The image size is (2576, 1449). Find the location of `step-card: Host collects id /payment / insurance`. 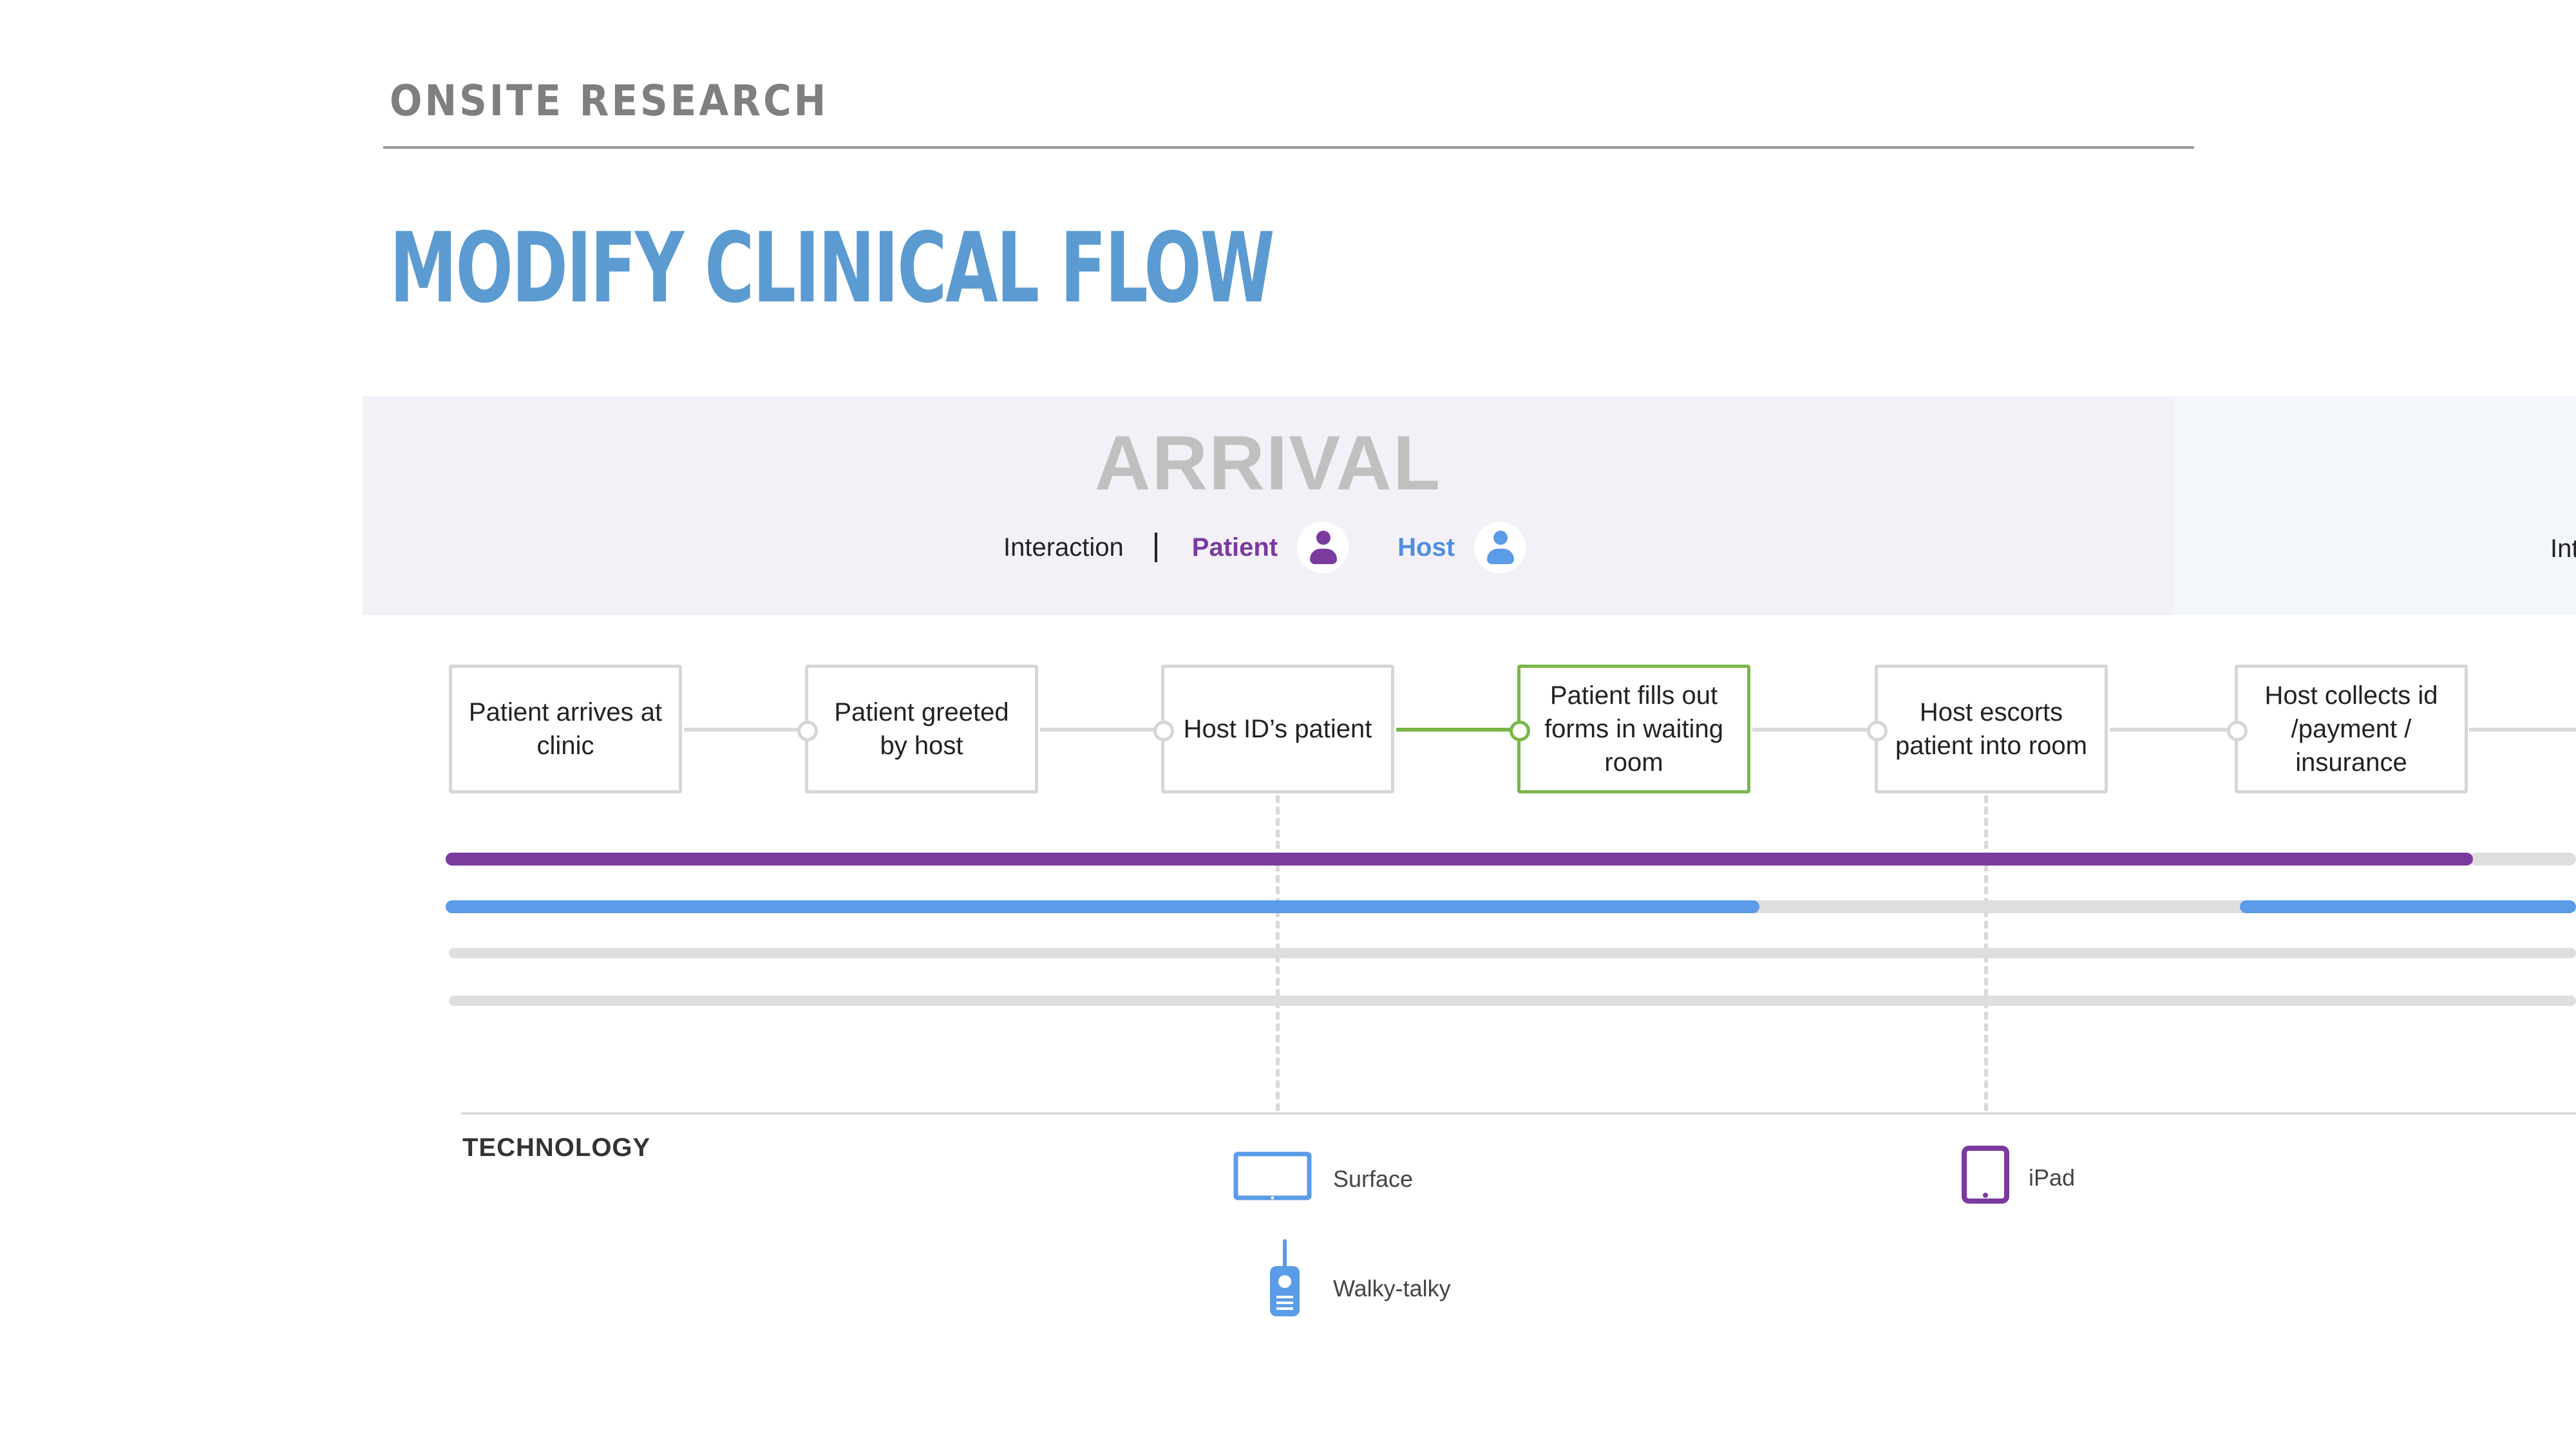

step-card: Host collects id /payment / insurance is located at coordinates (2351, 729).